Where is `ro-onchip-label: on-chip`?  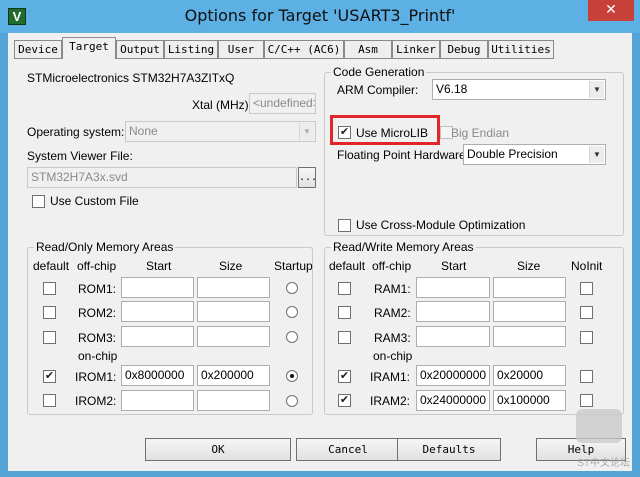
ro-onchip-label: on-chip is located at coordinates (98, 356).